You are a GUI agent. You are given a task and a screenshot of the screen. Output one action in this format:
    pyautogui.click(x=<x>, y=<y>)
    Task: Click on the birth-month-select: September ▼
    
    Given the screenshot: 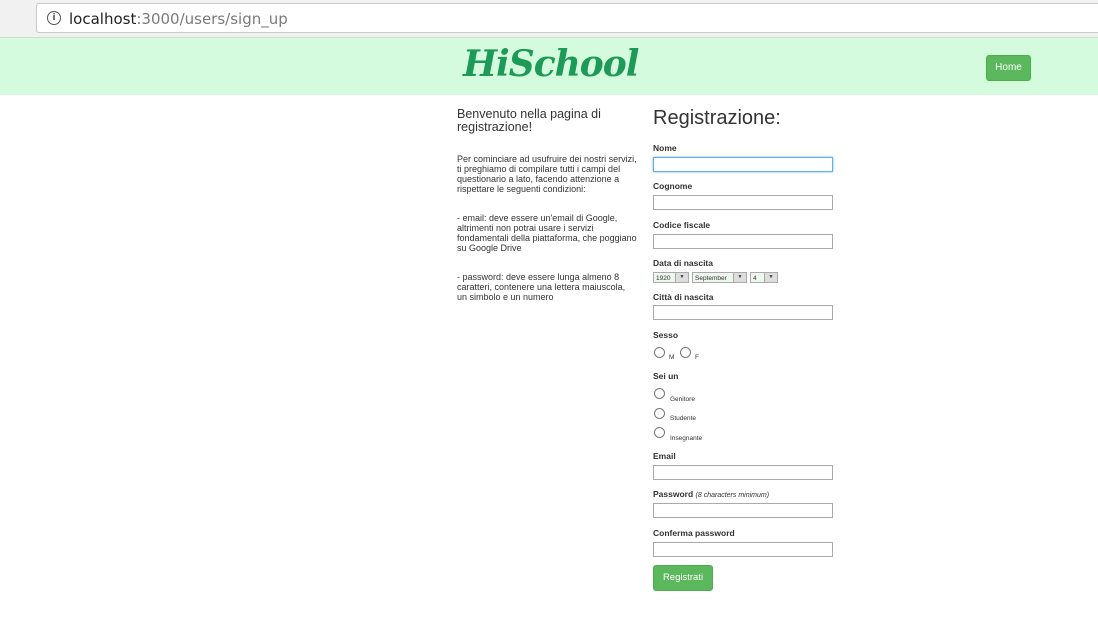 What is the action you would take?
    pyautogui.click(x=719, y=277)
    